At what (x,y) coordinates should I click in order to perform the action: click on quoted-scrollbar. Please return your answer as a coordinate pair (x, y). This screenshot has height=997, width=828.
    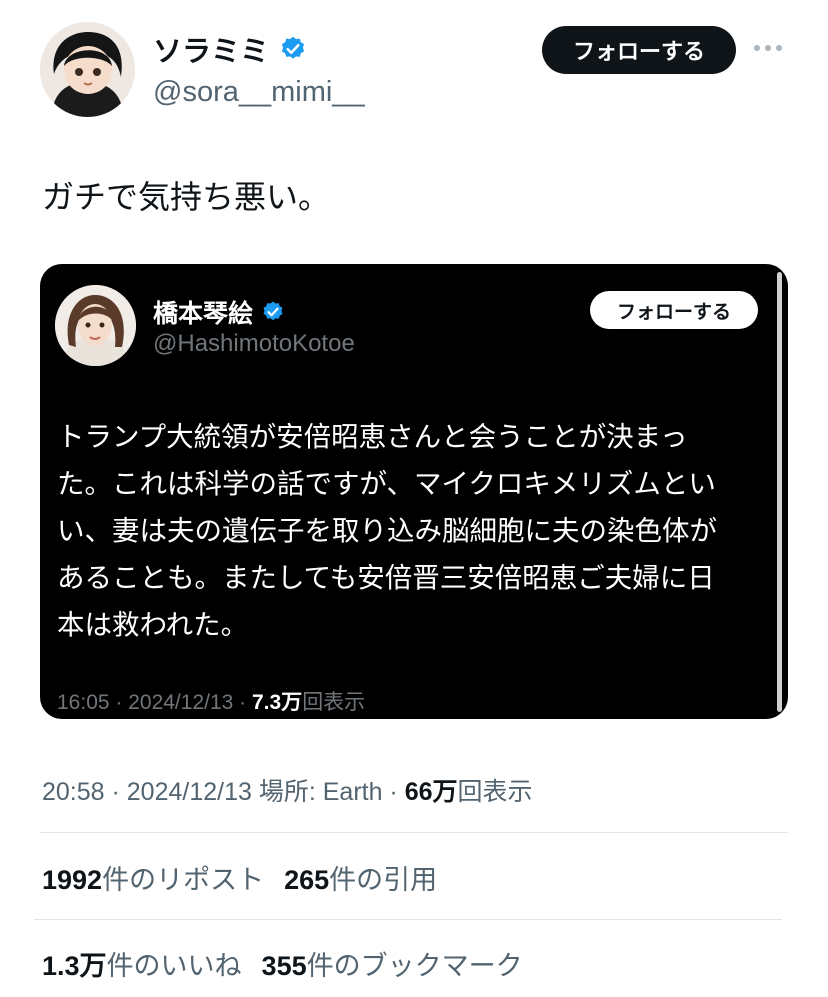
    Looking at the image, I should click on (779, 492).